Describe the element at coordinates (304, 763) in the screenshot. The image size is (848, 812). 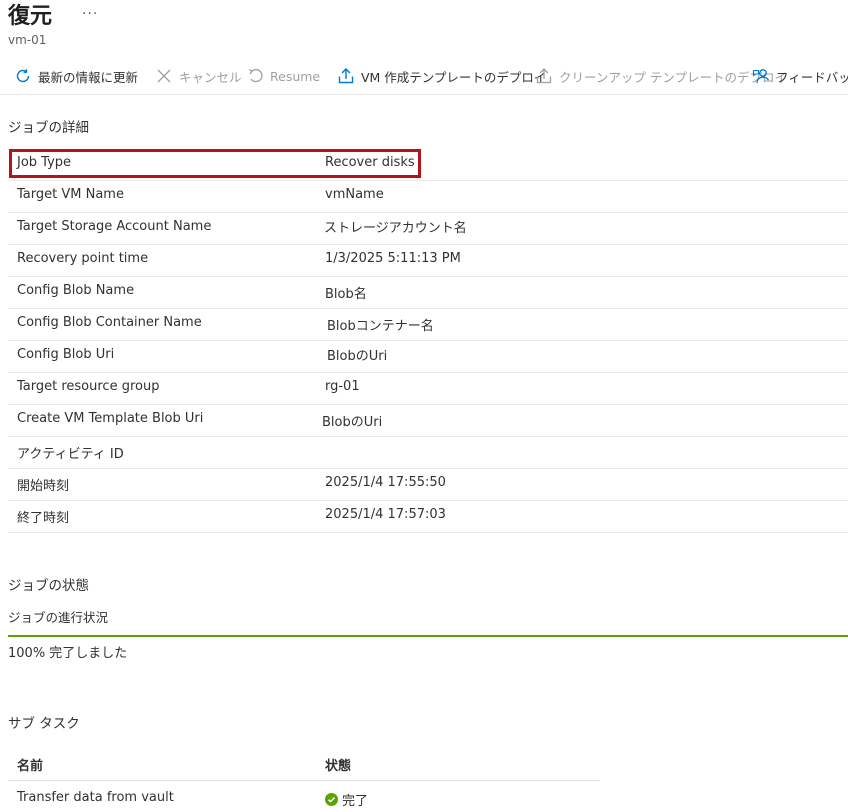
I see `subtasks-table-header: 名前 状態` at that location.